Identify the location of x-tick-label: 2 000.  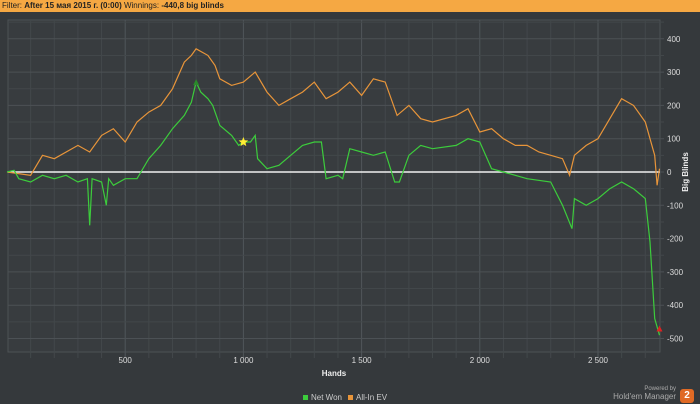
(480, 360).